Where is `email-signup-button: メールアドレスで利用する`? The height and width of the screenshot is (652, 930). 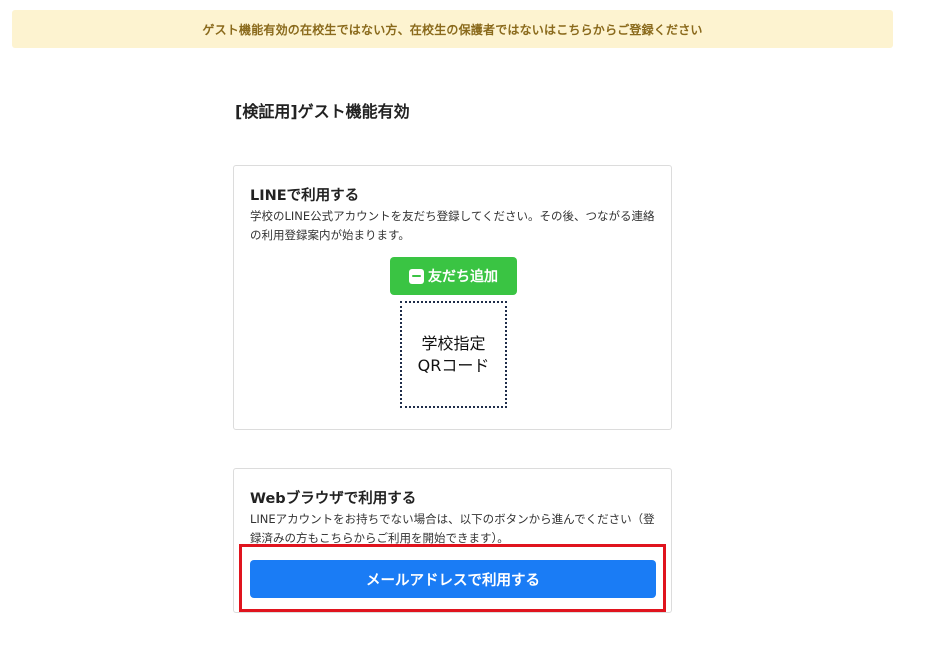 email-signup-button: メールアドレスで利用する is located at coordinates (453, 579).